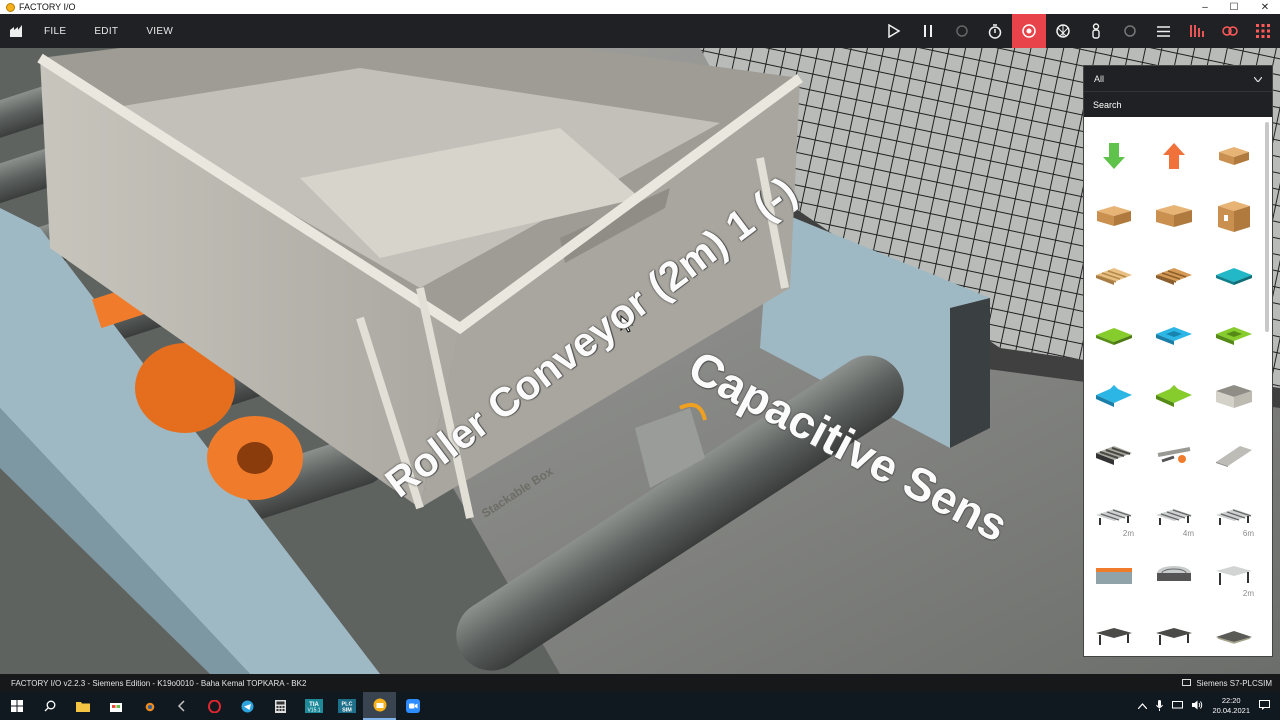 Image resolution: width=1280 pixels, height=720 pixels. Describe the element at coordinates (1178, 104) in the screenshot. I see `palette-search-field: Search` at that location.